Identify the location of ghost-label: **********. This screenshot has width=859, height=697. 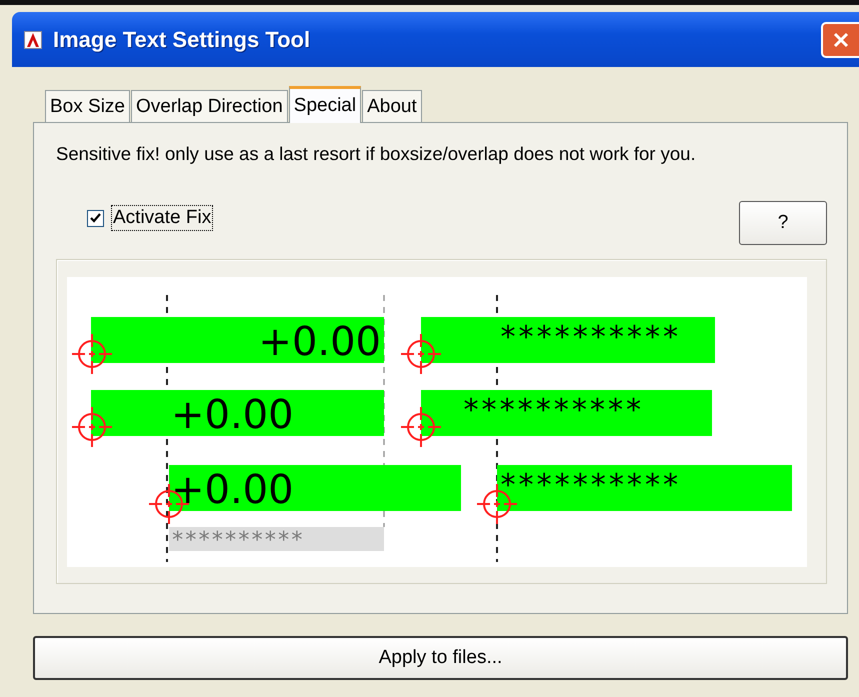
(276, 540).